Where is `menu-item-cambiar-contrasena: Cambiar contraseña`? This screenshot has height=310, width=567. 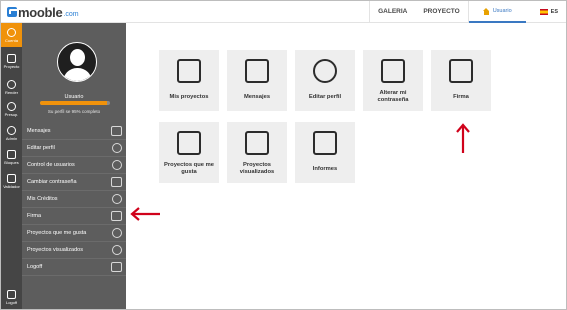 menu-item-cambiar-contrasena: Cambiar contraseña is located at coordinates (74, 182).